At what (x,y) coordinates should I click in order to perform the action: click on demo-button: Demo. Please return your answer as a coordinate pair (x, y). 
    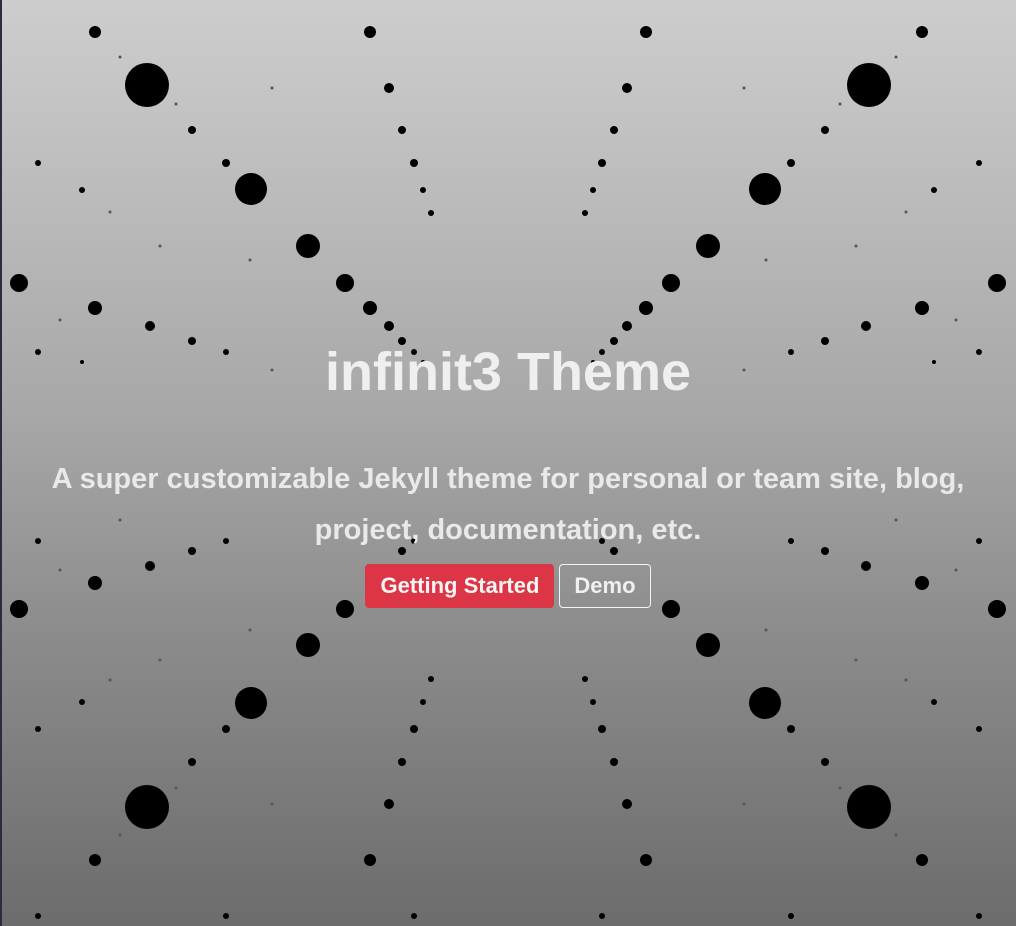
    Looking at the image, I should click on (605, 586).